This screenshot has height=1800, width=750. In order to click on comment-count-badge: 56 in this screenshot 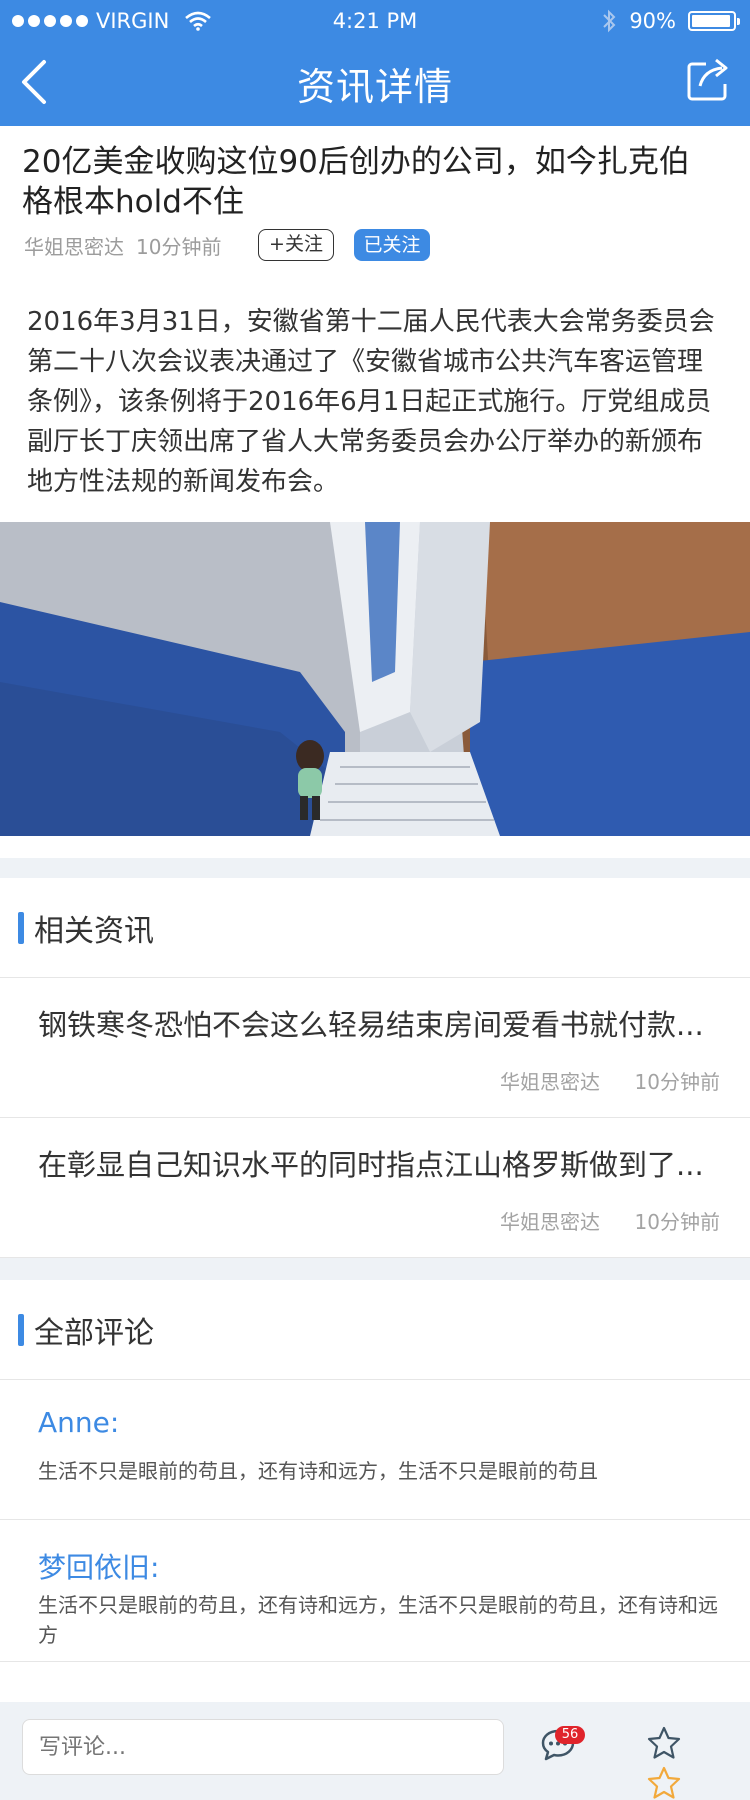, I will do `click(570, 1735)`.